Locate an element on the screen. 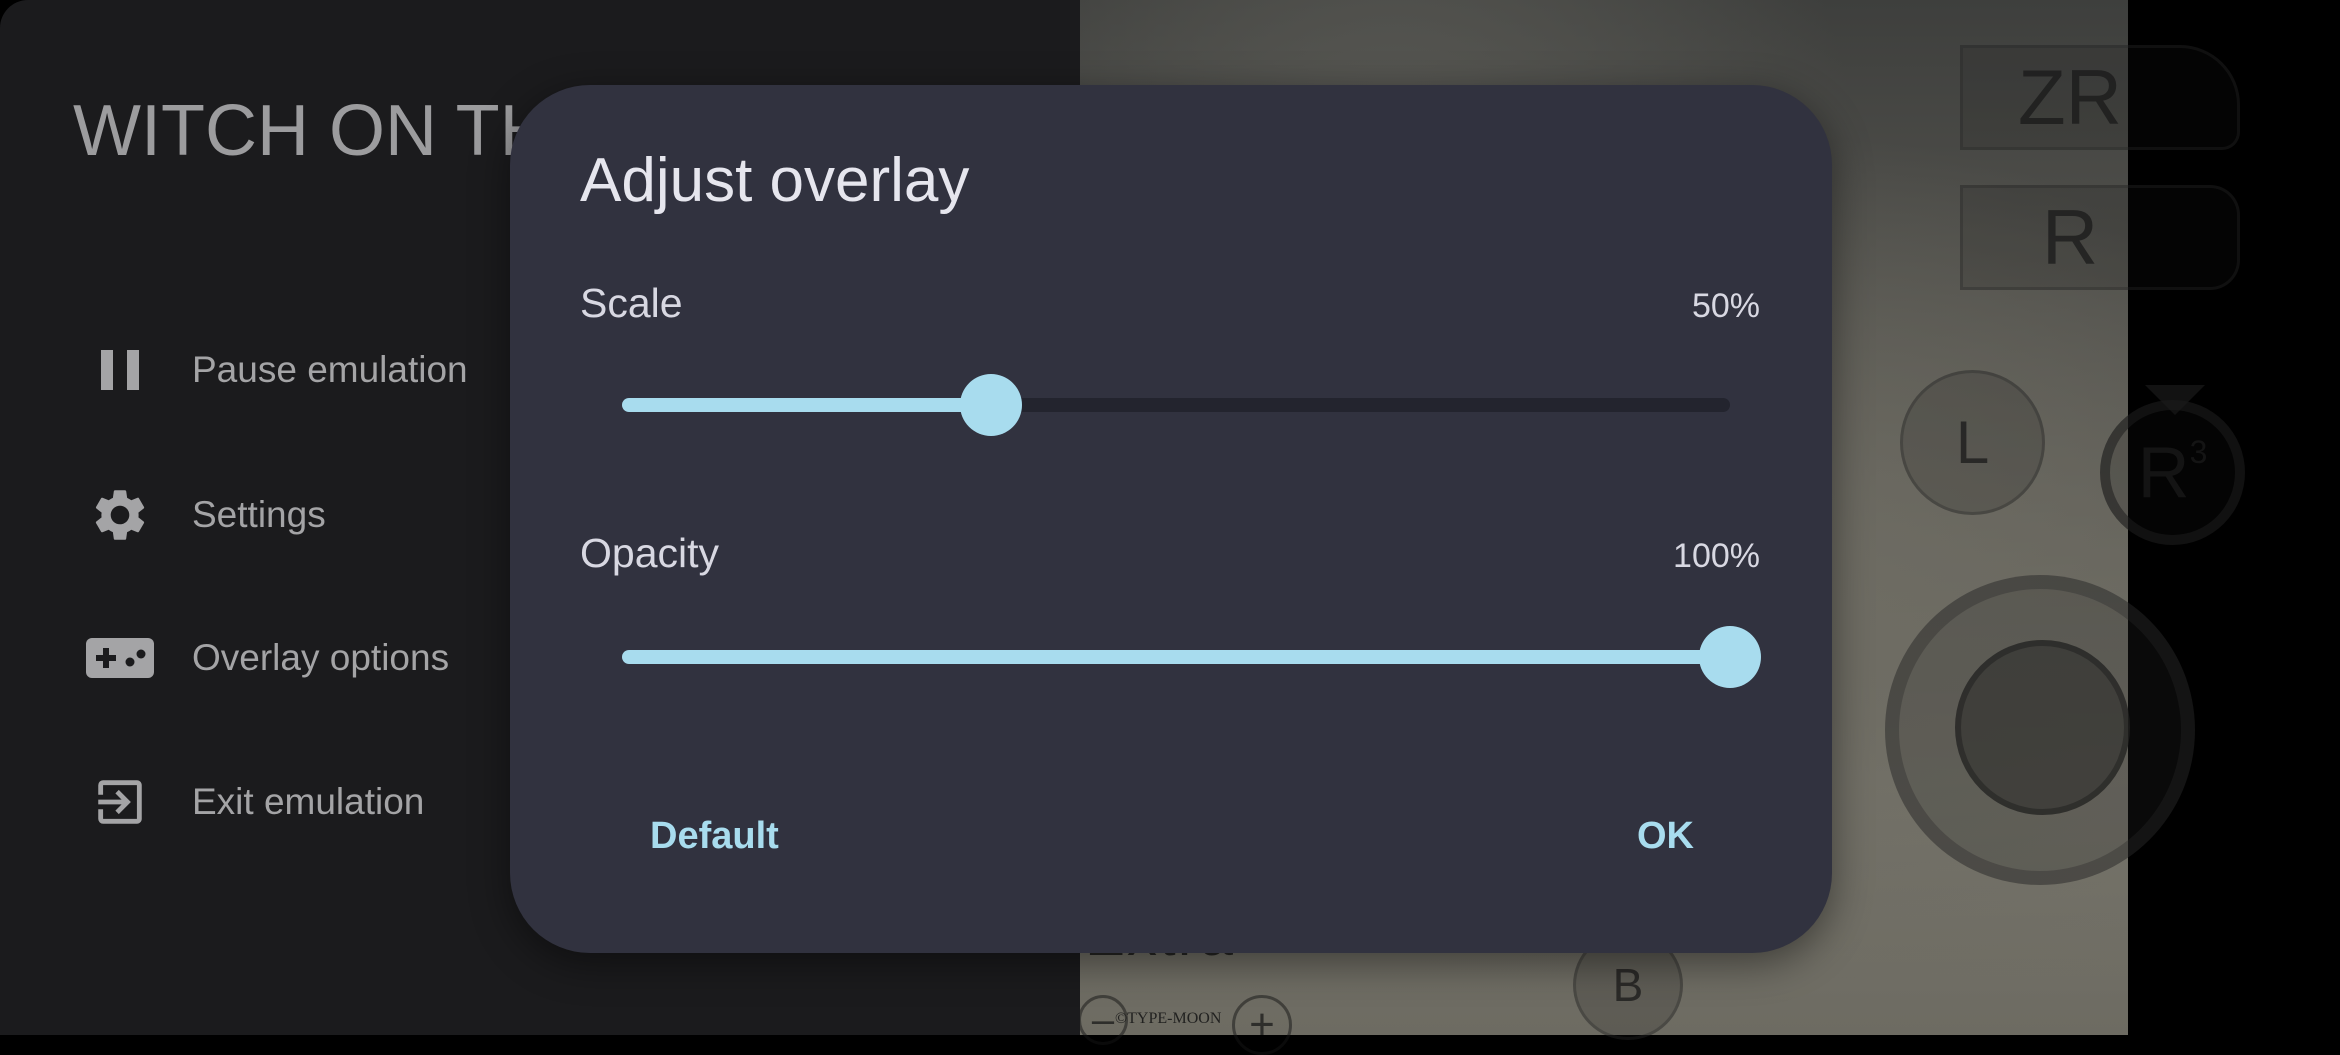 This screenshot has width=2340, height=1055. menu-item-label: Settings is located at coordinates (259, 514).